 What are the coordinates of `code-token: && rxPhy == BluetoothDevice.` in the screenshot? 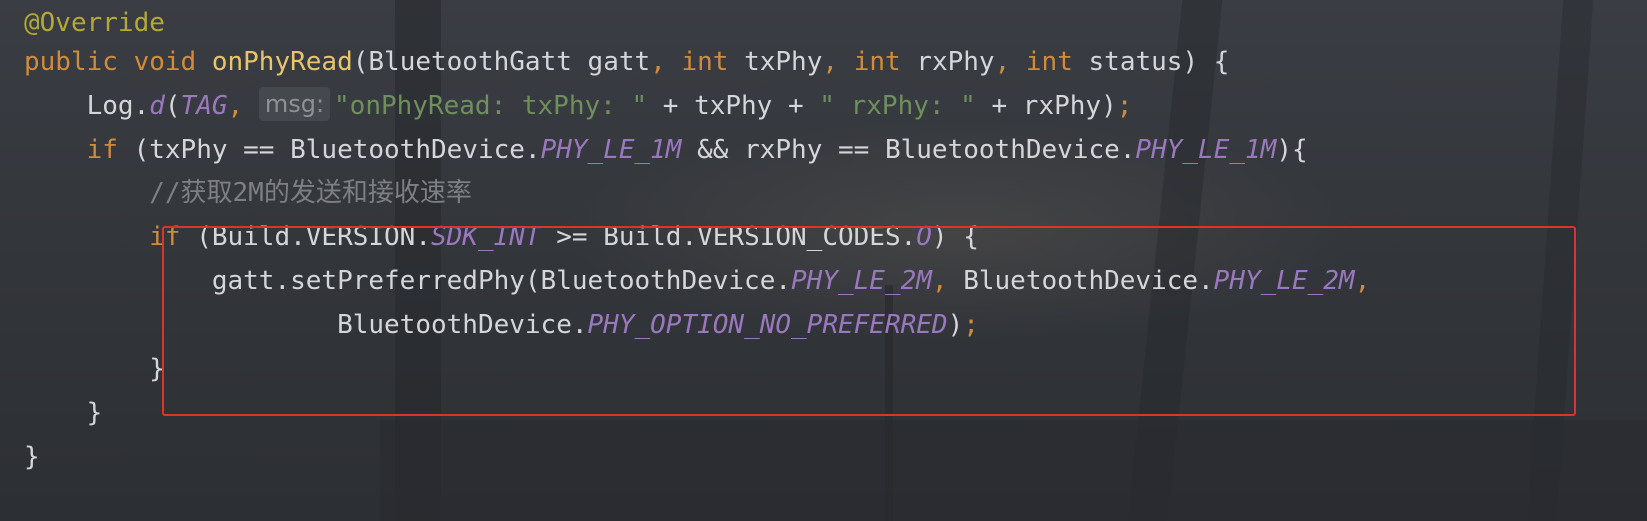 It's located at (908, 150).